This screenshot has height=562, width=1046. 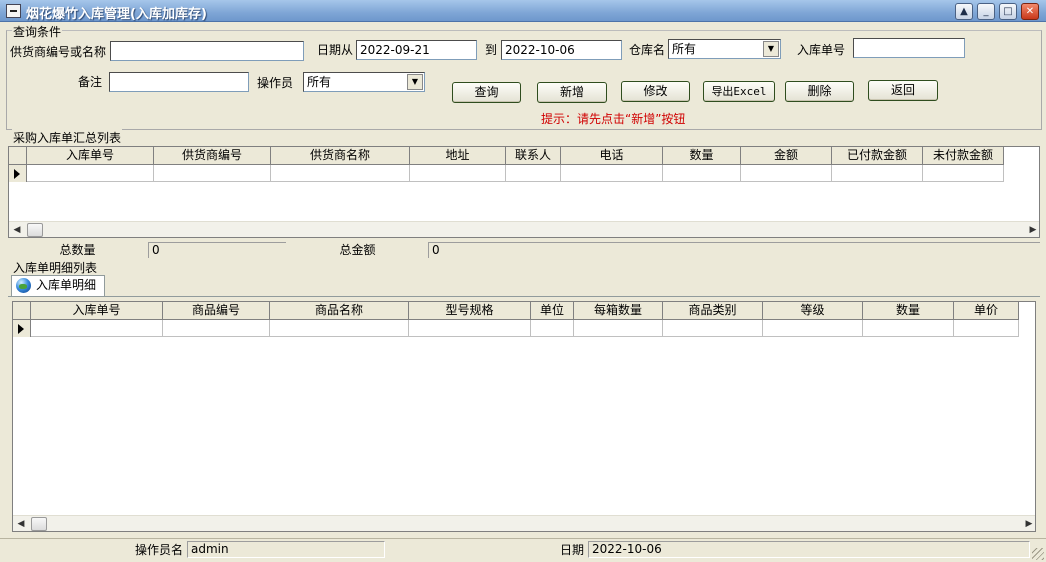 What do you see at coordinates (90, 82) in the screenshot?
I see `remark-label: 备注` at bounding box center [90, 82].